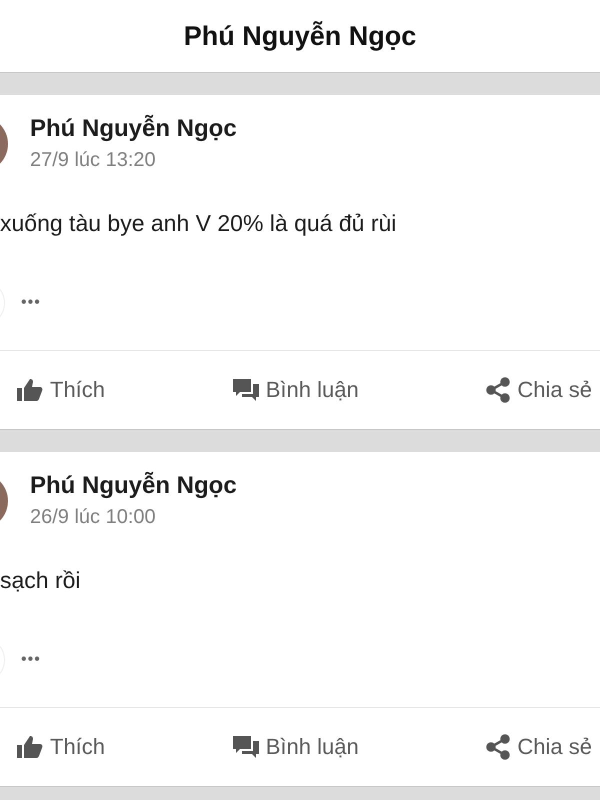 The height and width of the screenshot is (800, 600). I want to click on post-time: 27/9 lúc 13:20, so click(133, 160).